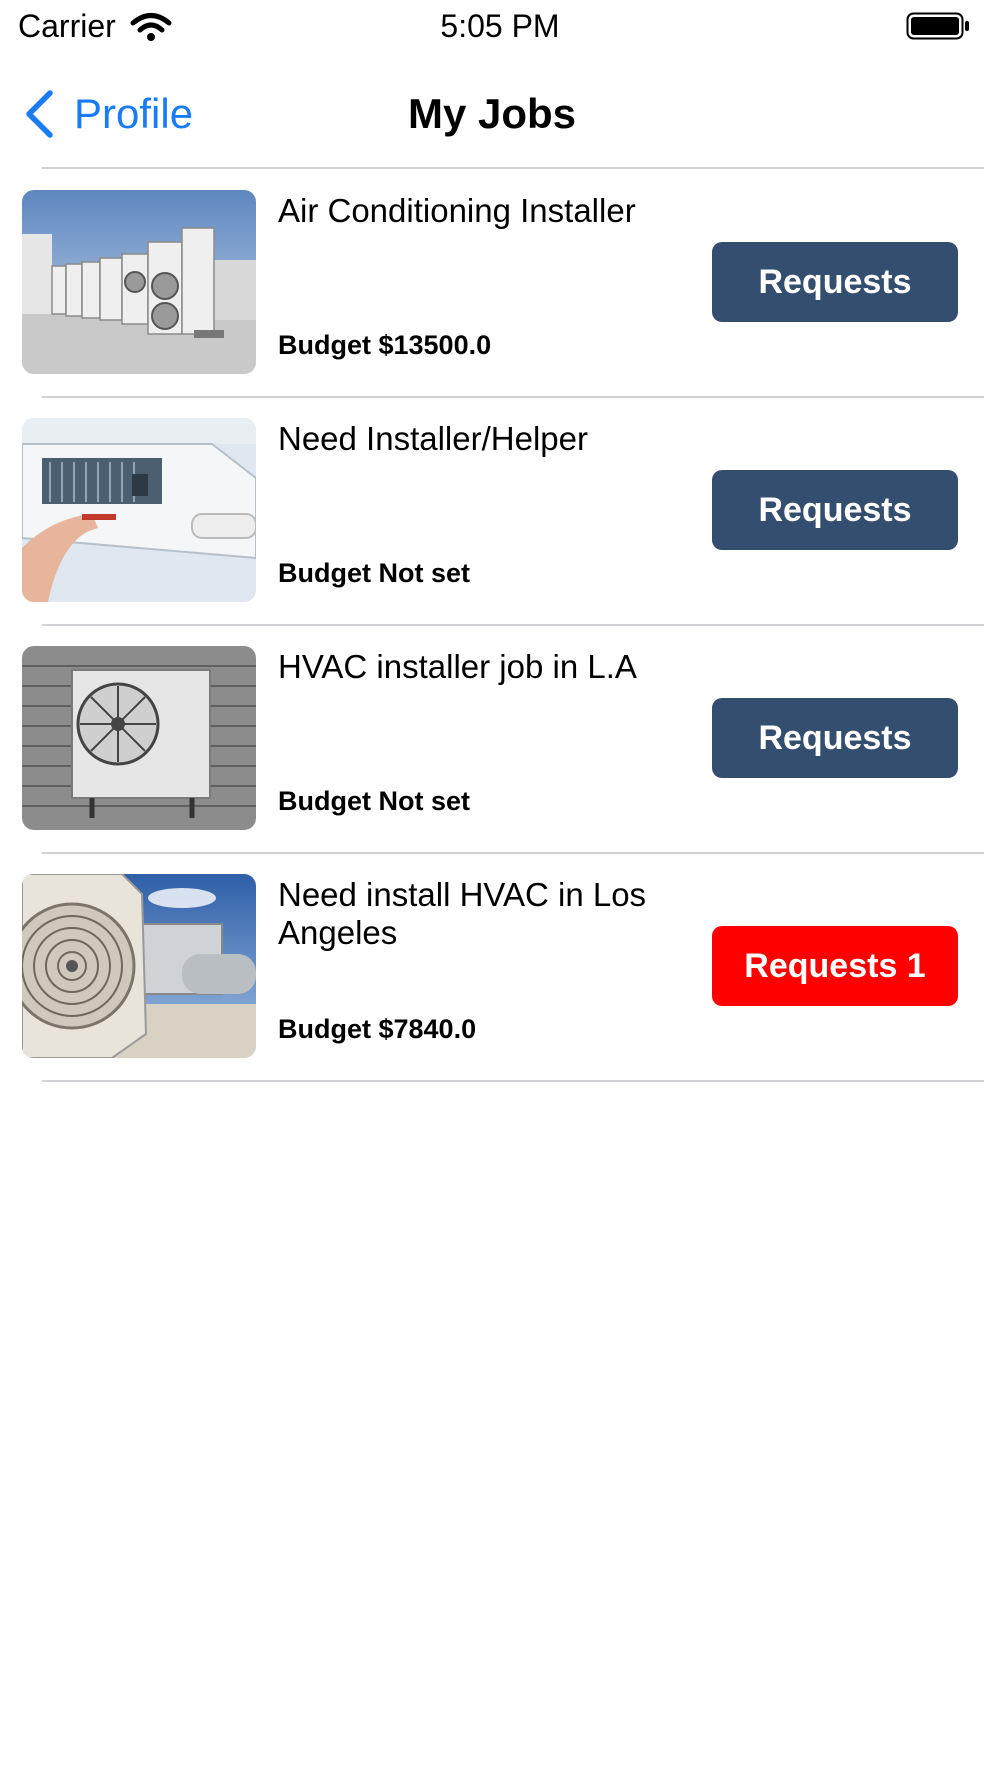  I want to click on job-title: Need Installer/Helper, so click(433, 438).